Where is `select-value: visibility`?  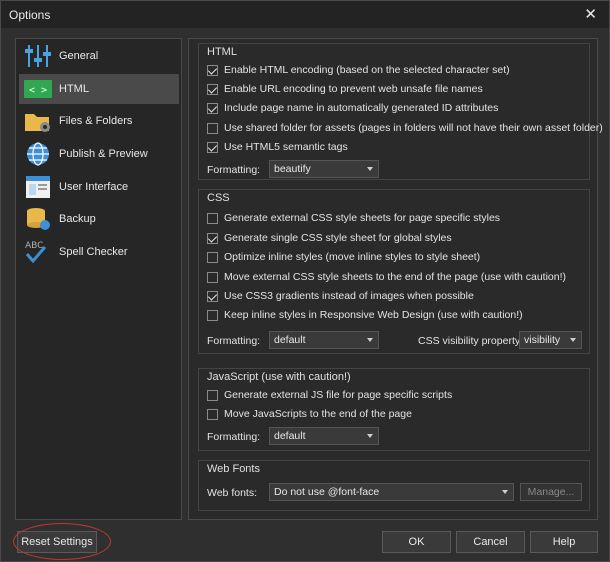 select-value: visibility is located at coordinates (542, 340).